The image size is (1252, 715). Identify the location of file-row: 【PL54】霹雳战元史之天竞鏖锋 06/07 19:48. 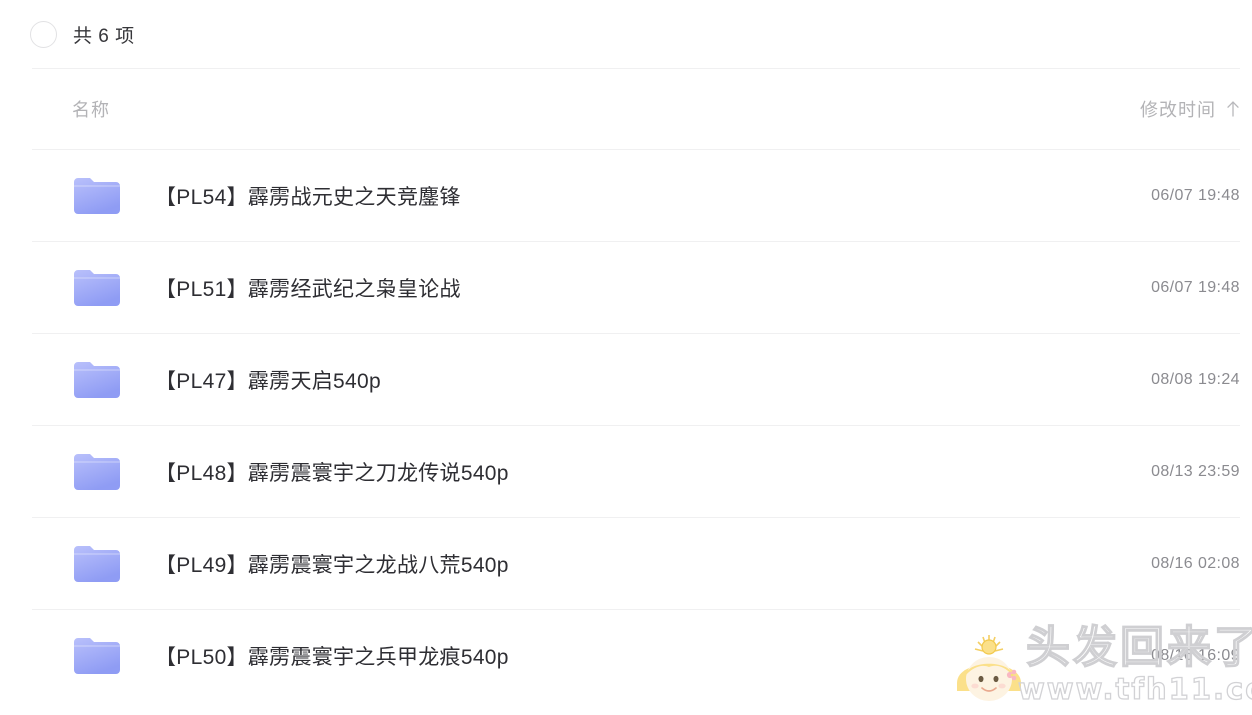
(626, 195).